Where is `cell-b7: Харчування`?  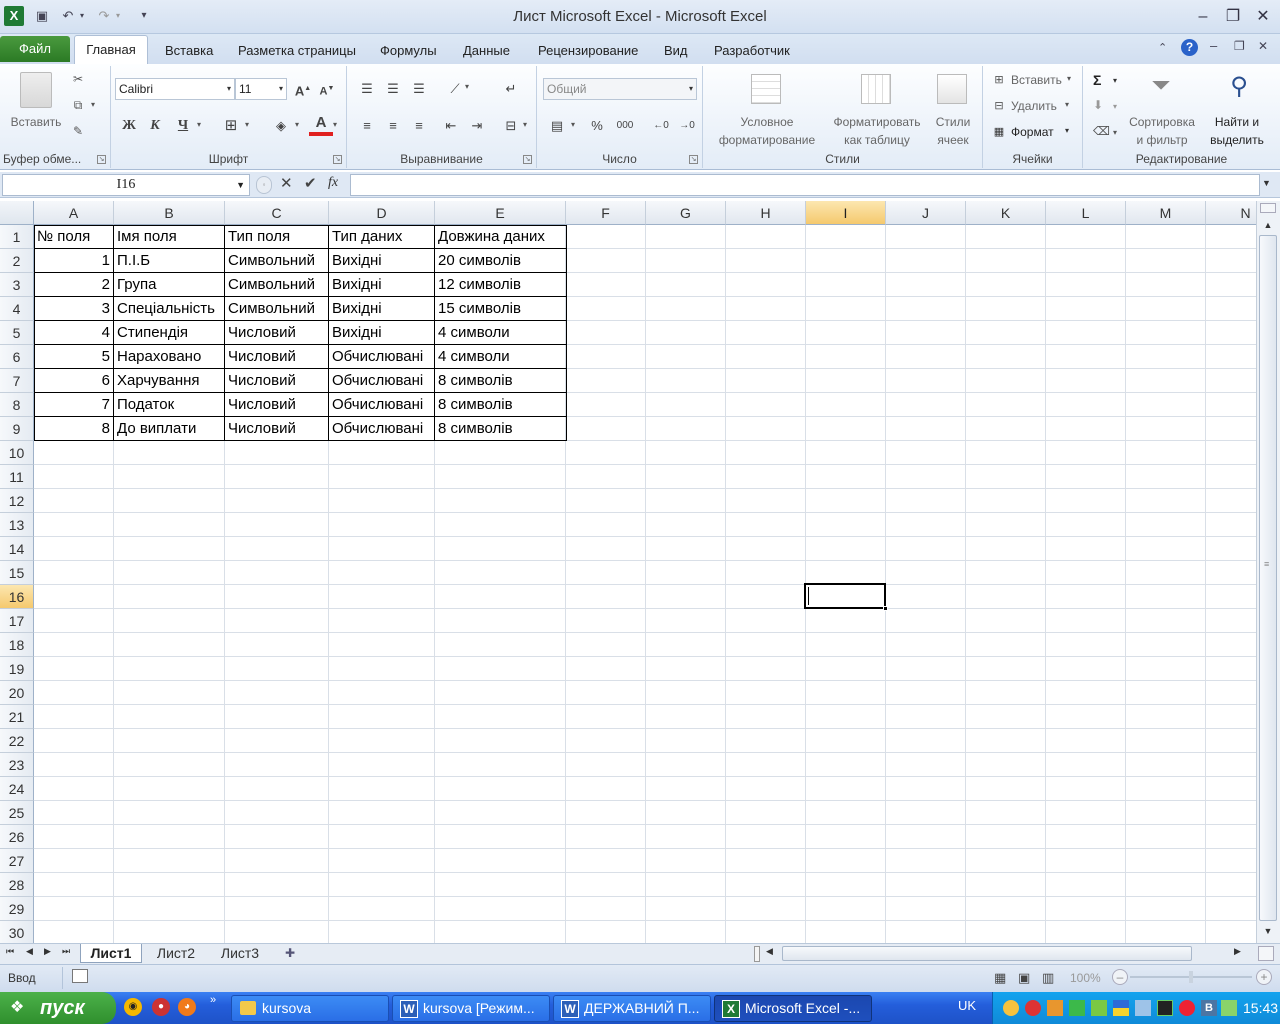 cell-b7: Харчування is located at coordinates (169, 381).